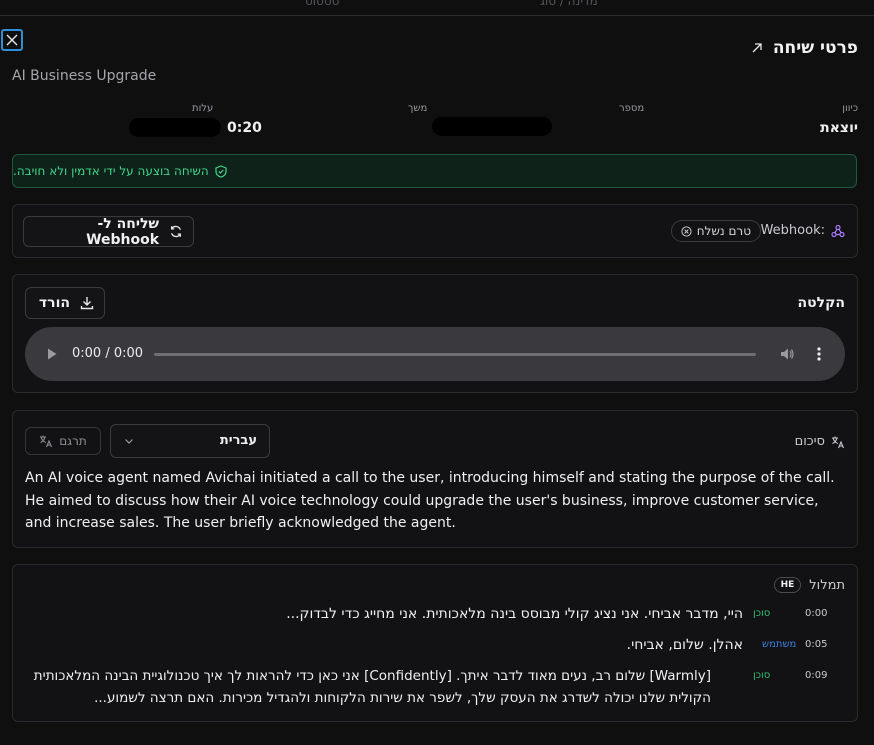 This screenshot has height=745, width=874. Describe the element at coordinates (203, 108) in the screenshot. I see `cost-label: עלות` at that location.